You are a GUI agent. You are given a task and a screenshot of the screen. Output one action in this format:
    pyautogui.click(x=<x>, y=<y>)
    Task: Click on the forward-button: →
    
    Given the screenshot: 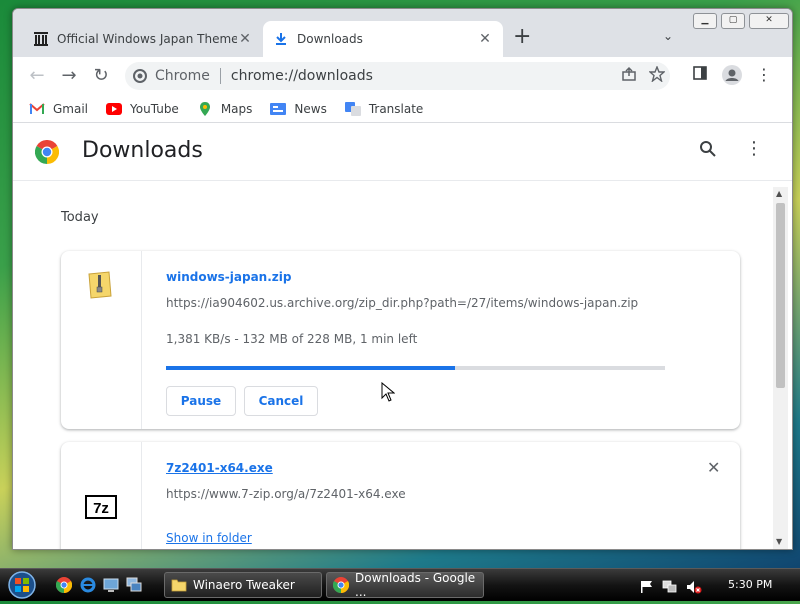 What is the action you would take?
    pyautogui.click(x=69, y=76)
    